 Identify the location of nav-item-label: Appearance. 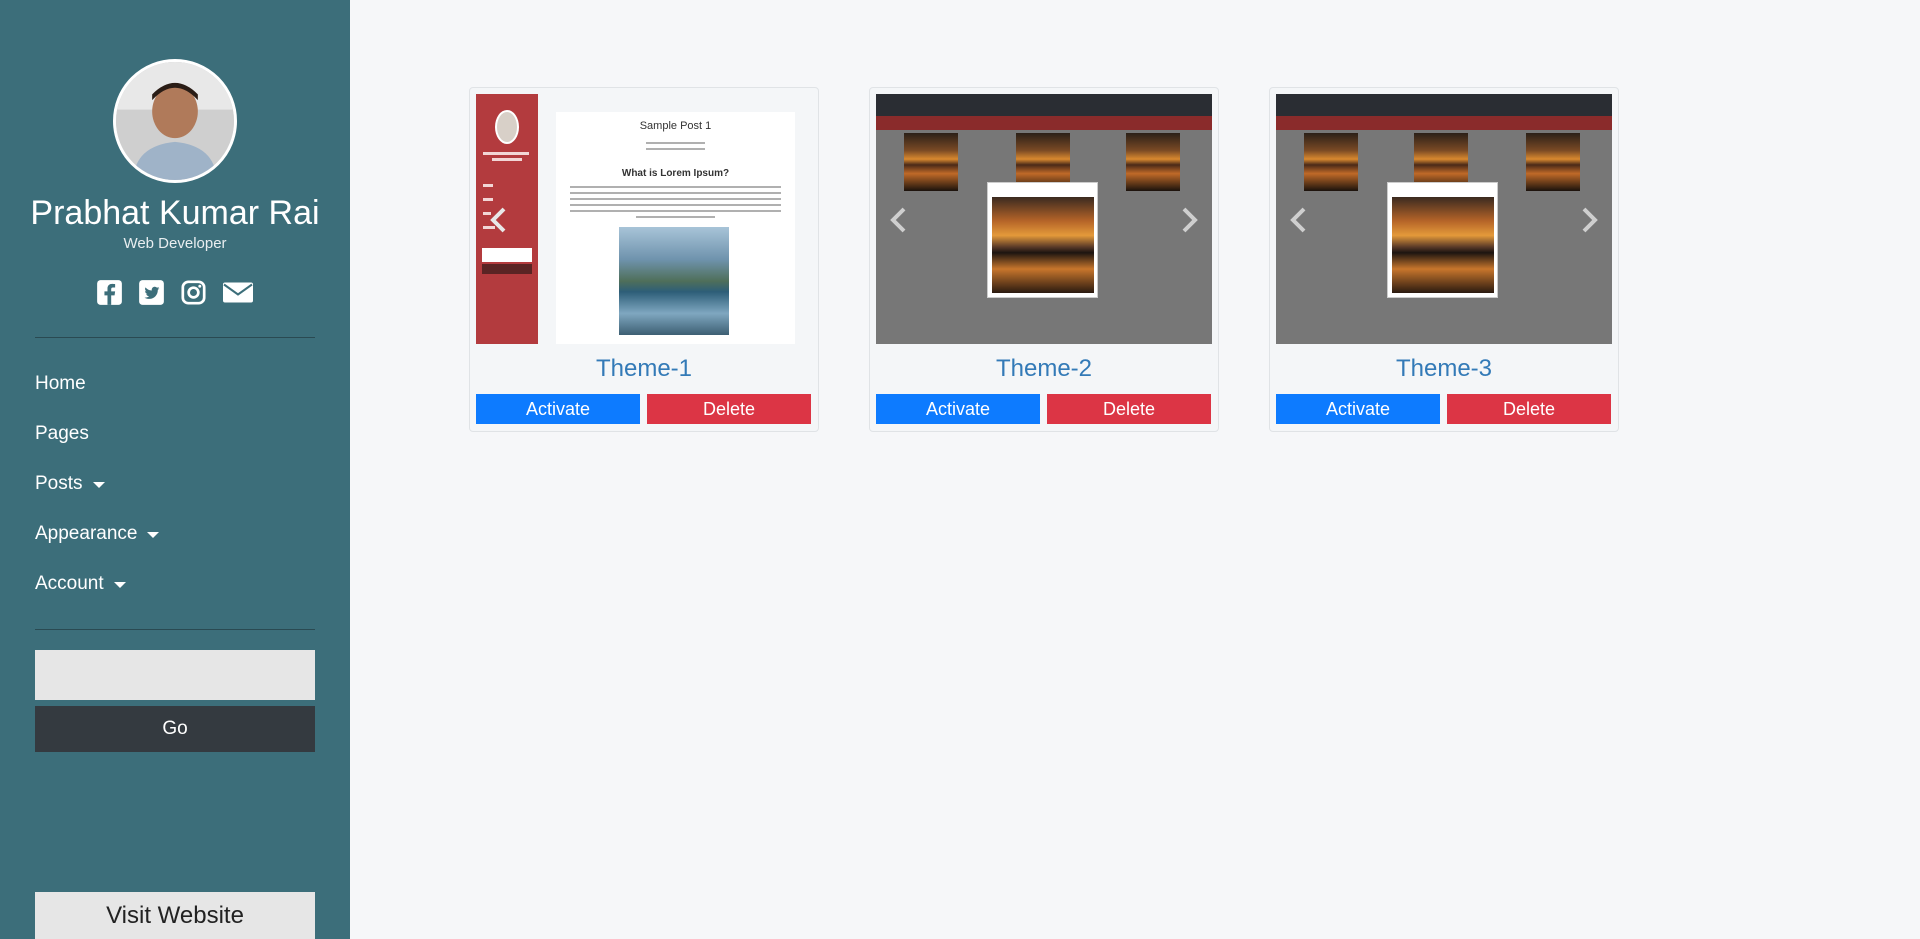
(86, 533).